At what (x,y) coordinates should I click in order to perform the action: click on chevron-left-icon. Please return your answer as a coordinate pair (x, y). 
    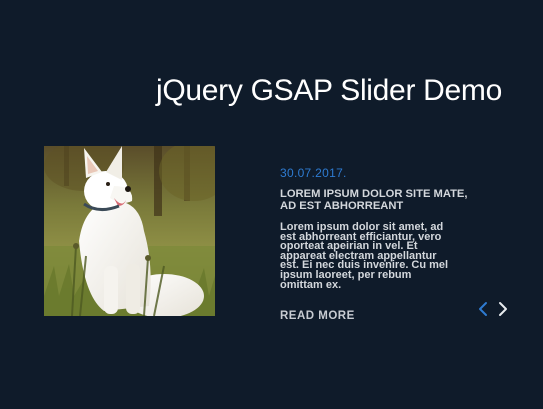
    Looking at the image, I should click on (483, 309).